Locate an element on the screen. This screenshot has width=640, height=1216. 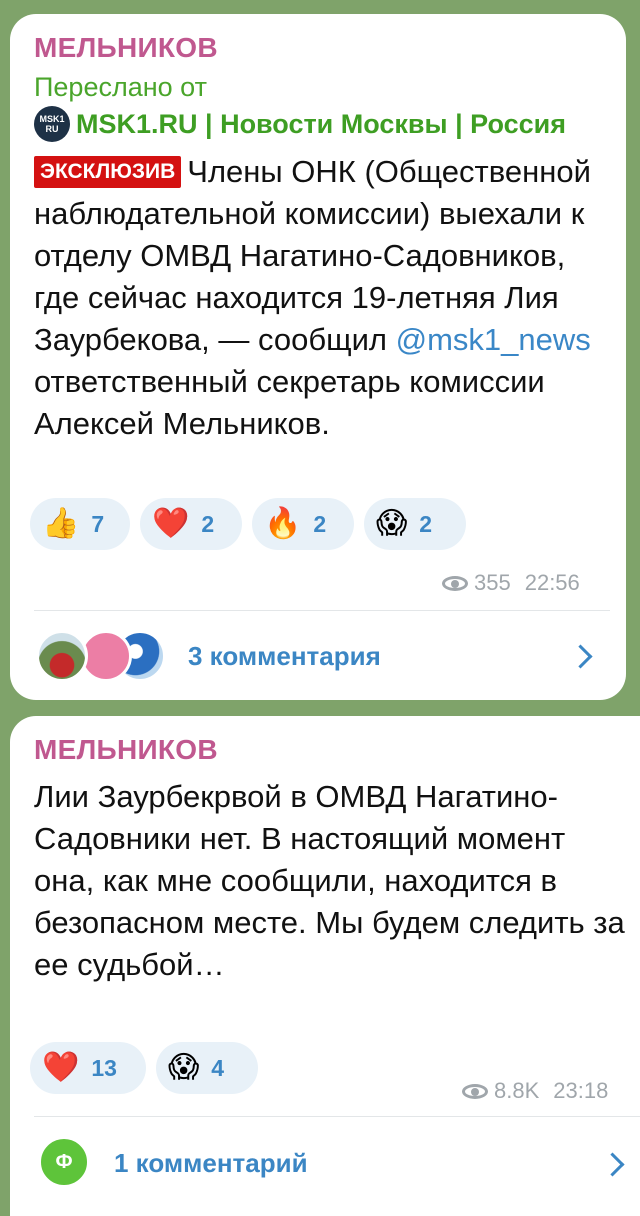
message-meta: 8.8K 23:18 is located at coordinates (535, 1091).